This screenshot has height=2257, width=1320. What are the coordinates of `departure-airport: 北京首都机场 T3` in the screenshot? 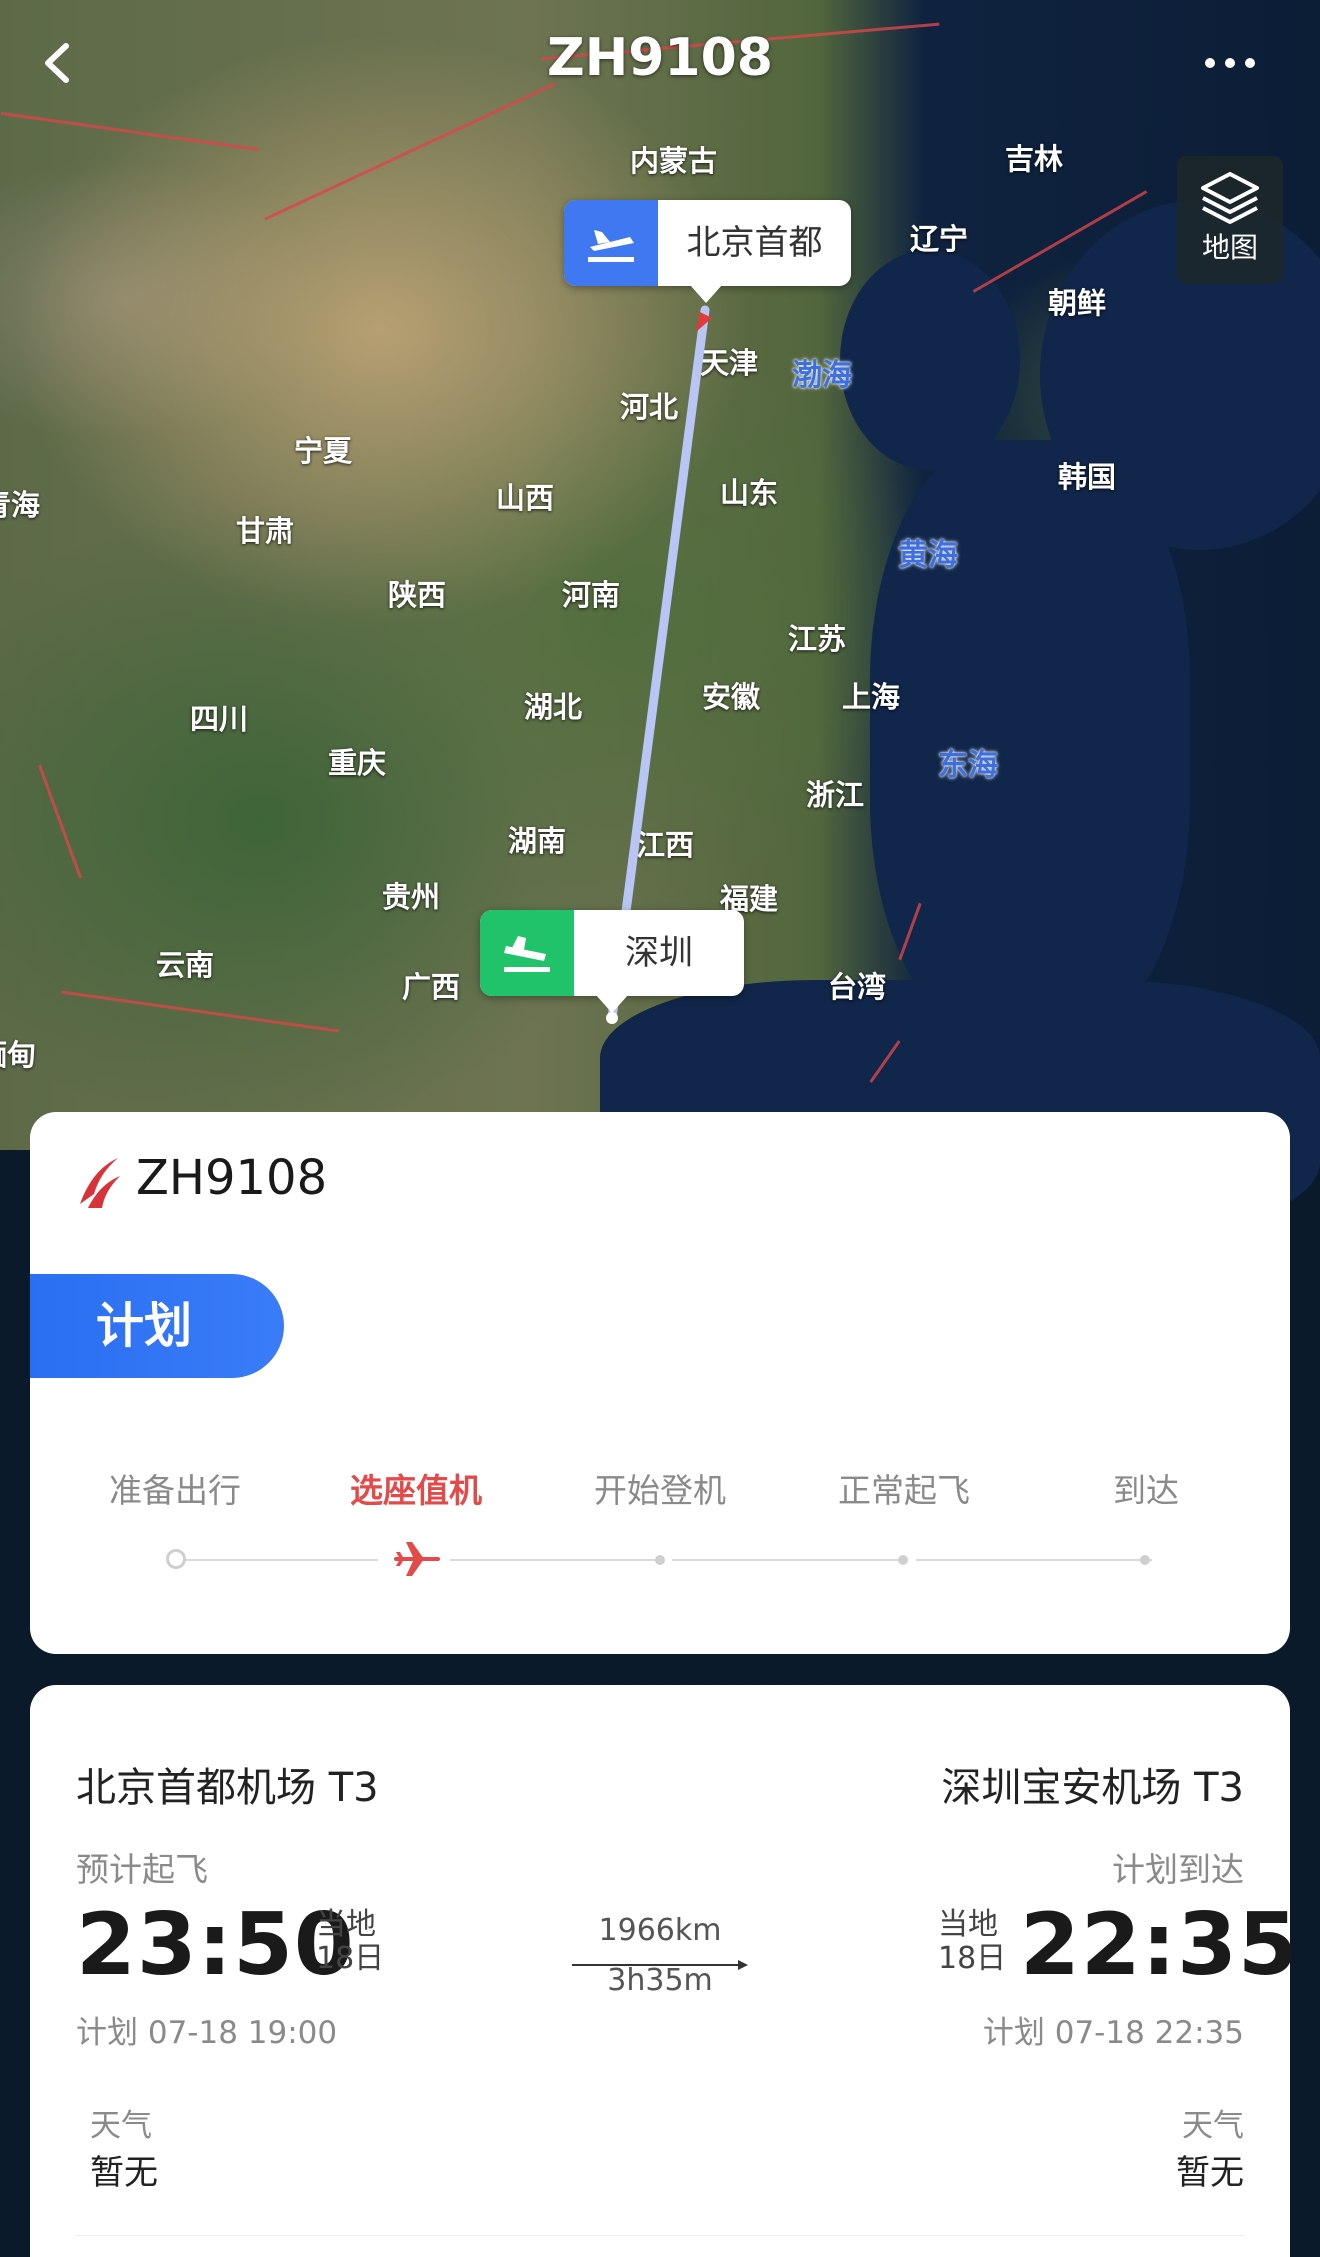 It's located at (227, 1784).